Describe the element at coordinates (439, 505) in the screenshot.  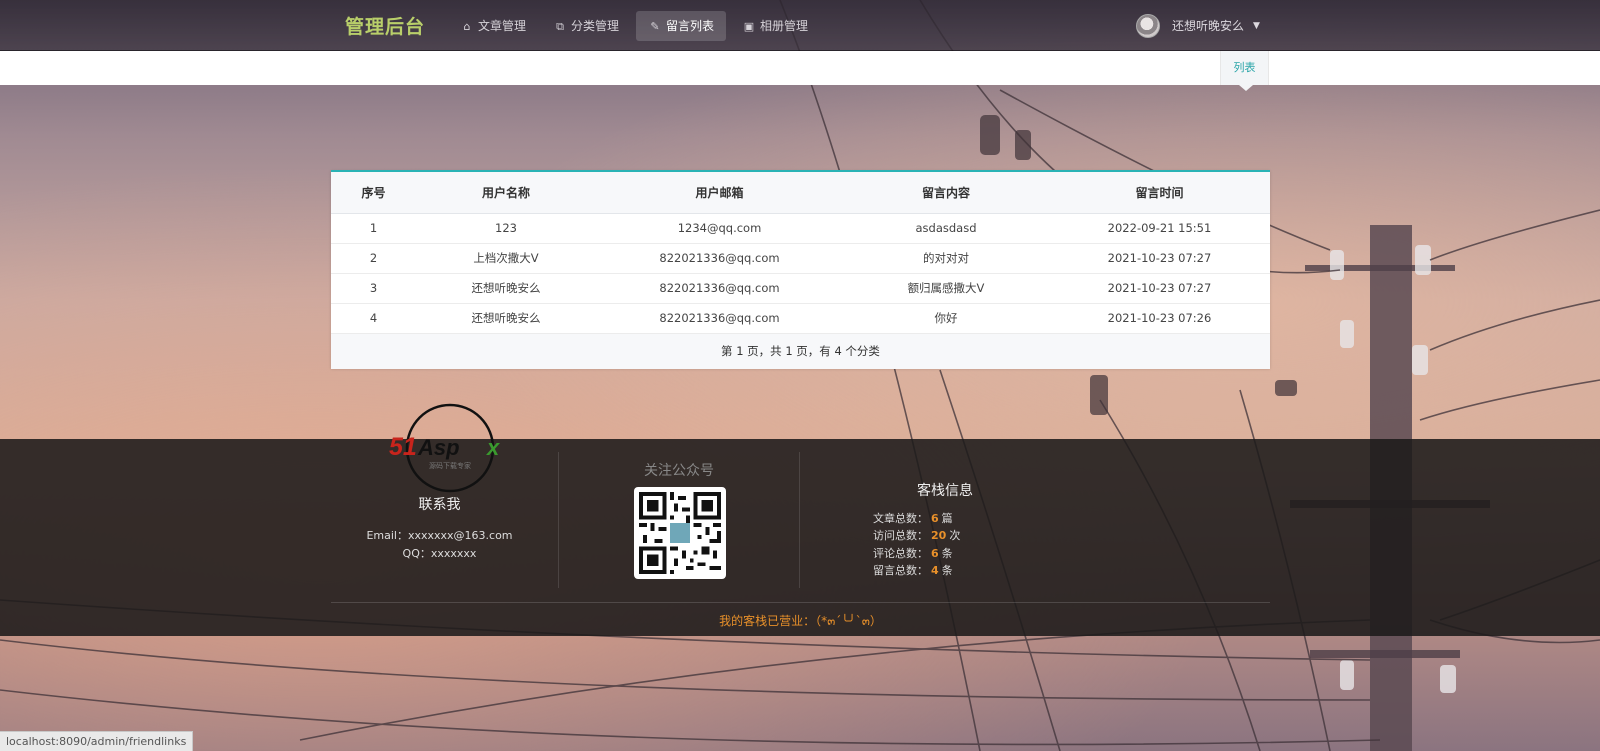
I see `contact-title: 联系我` at that location.